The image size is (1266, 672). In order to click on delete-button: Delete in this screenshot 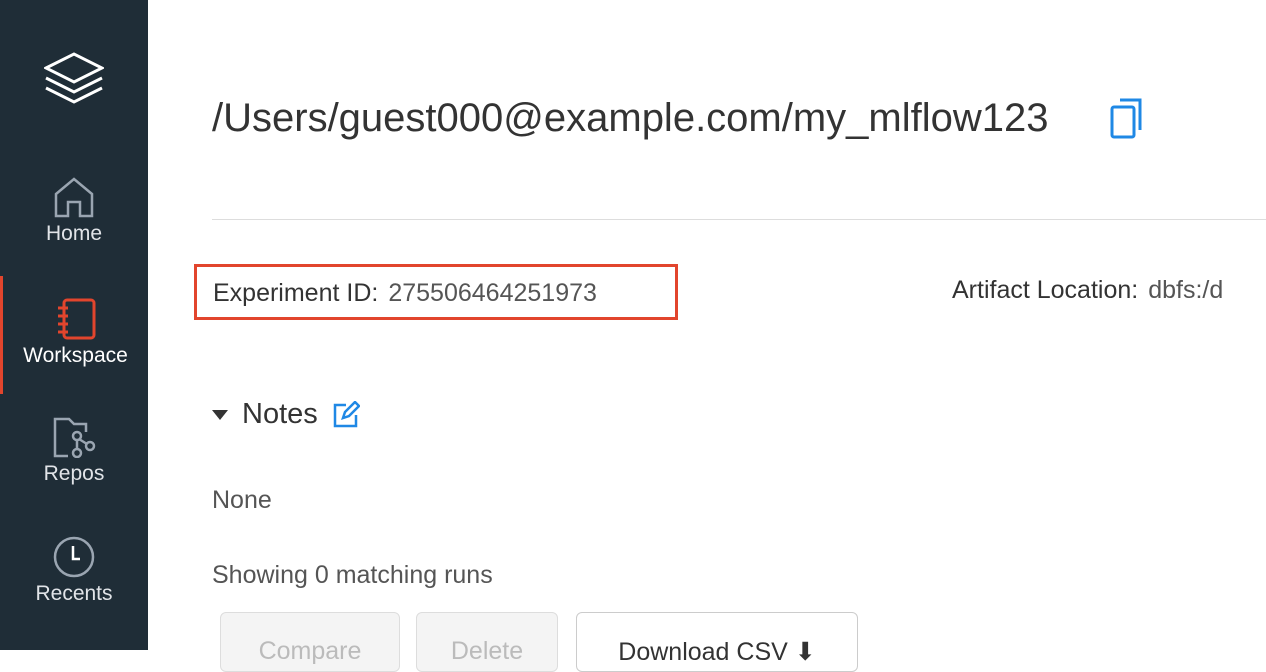, I will do `click(487, 642)`.